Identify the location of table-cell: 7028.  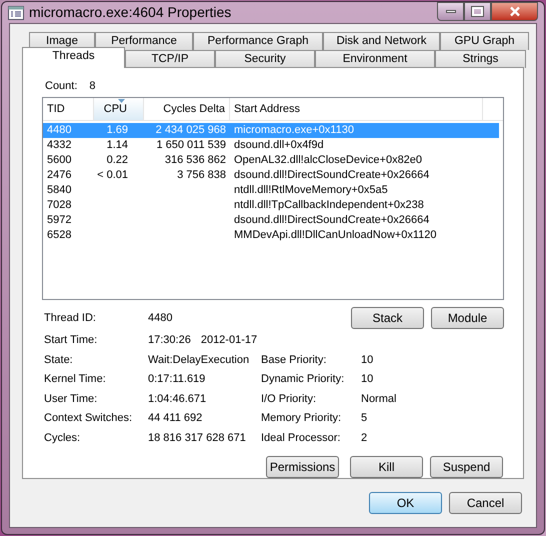
(59, 205).